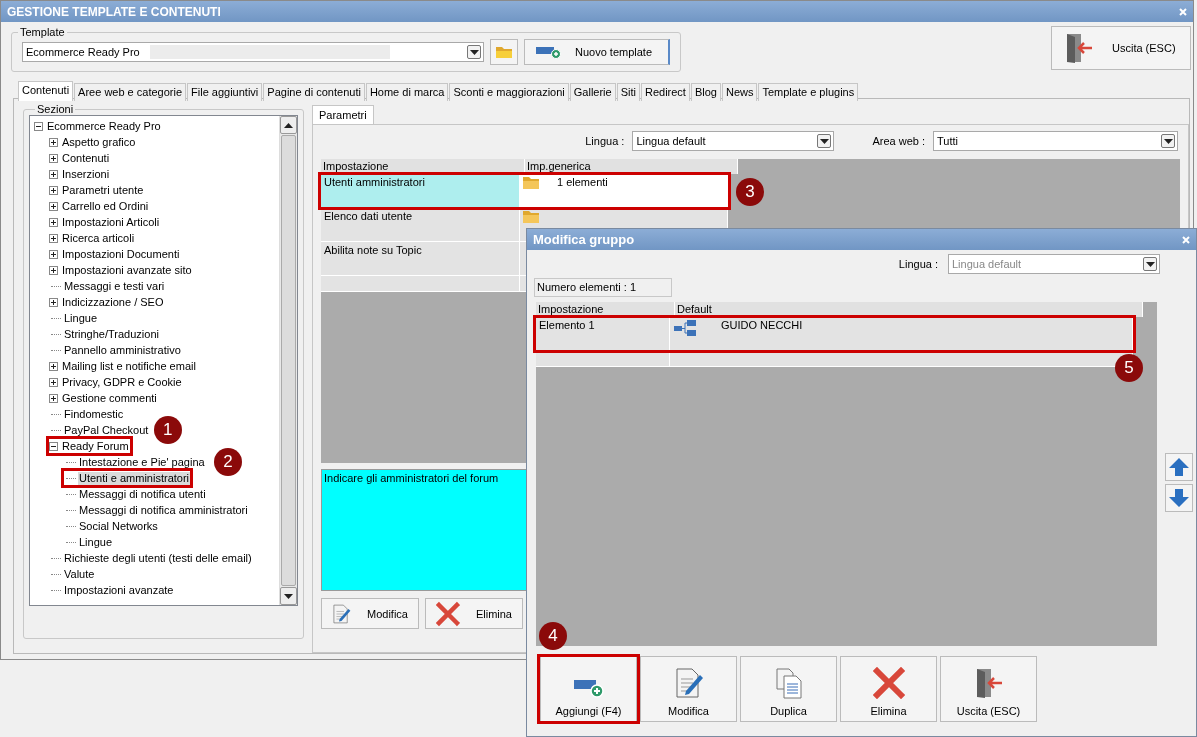 This screenshot has height=737, width=1197. I want to click on tab: Parametri, so click(343, 114).